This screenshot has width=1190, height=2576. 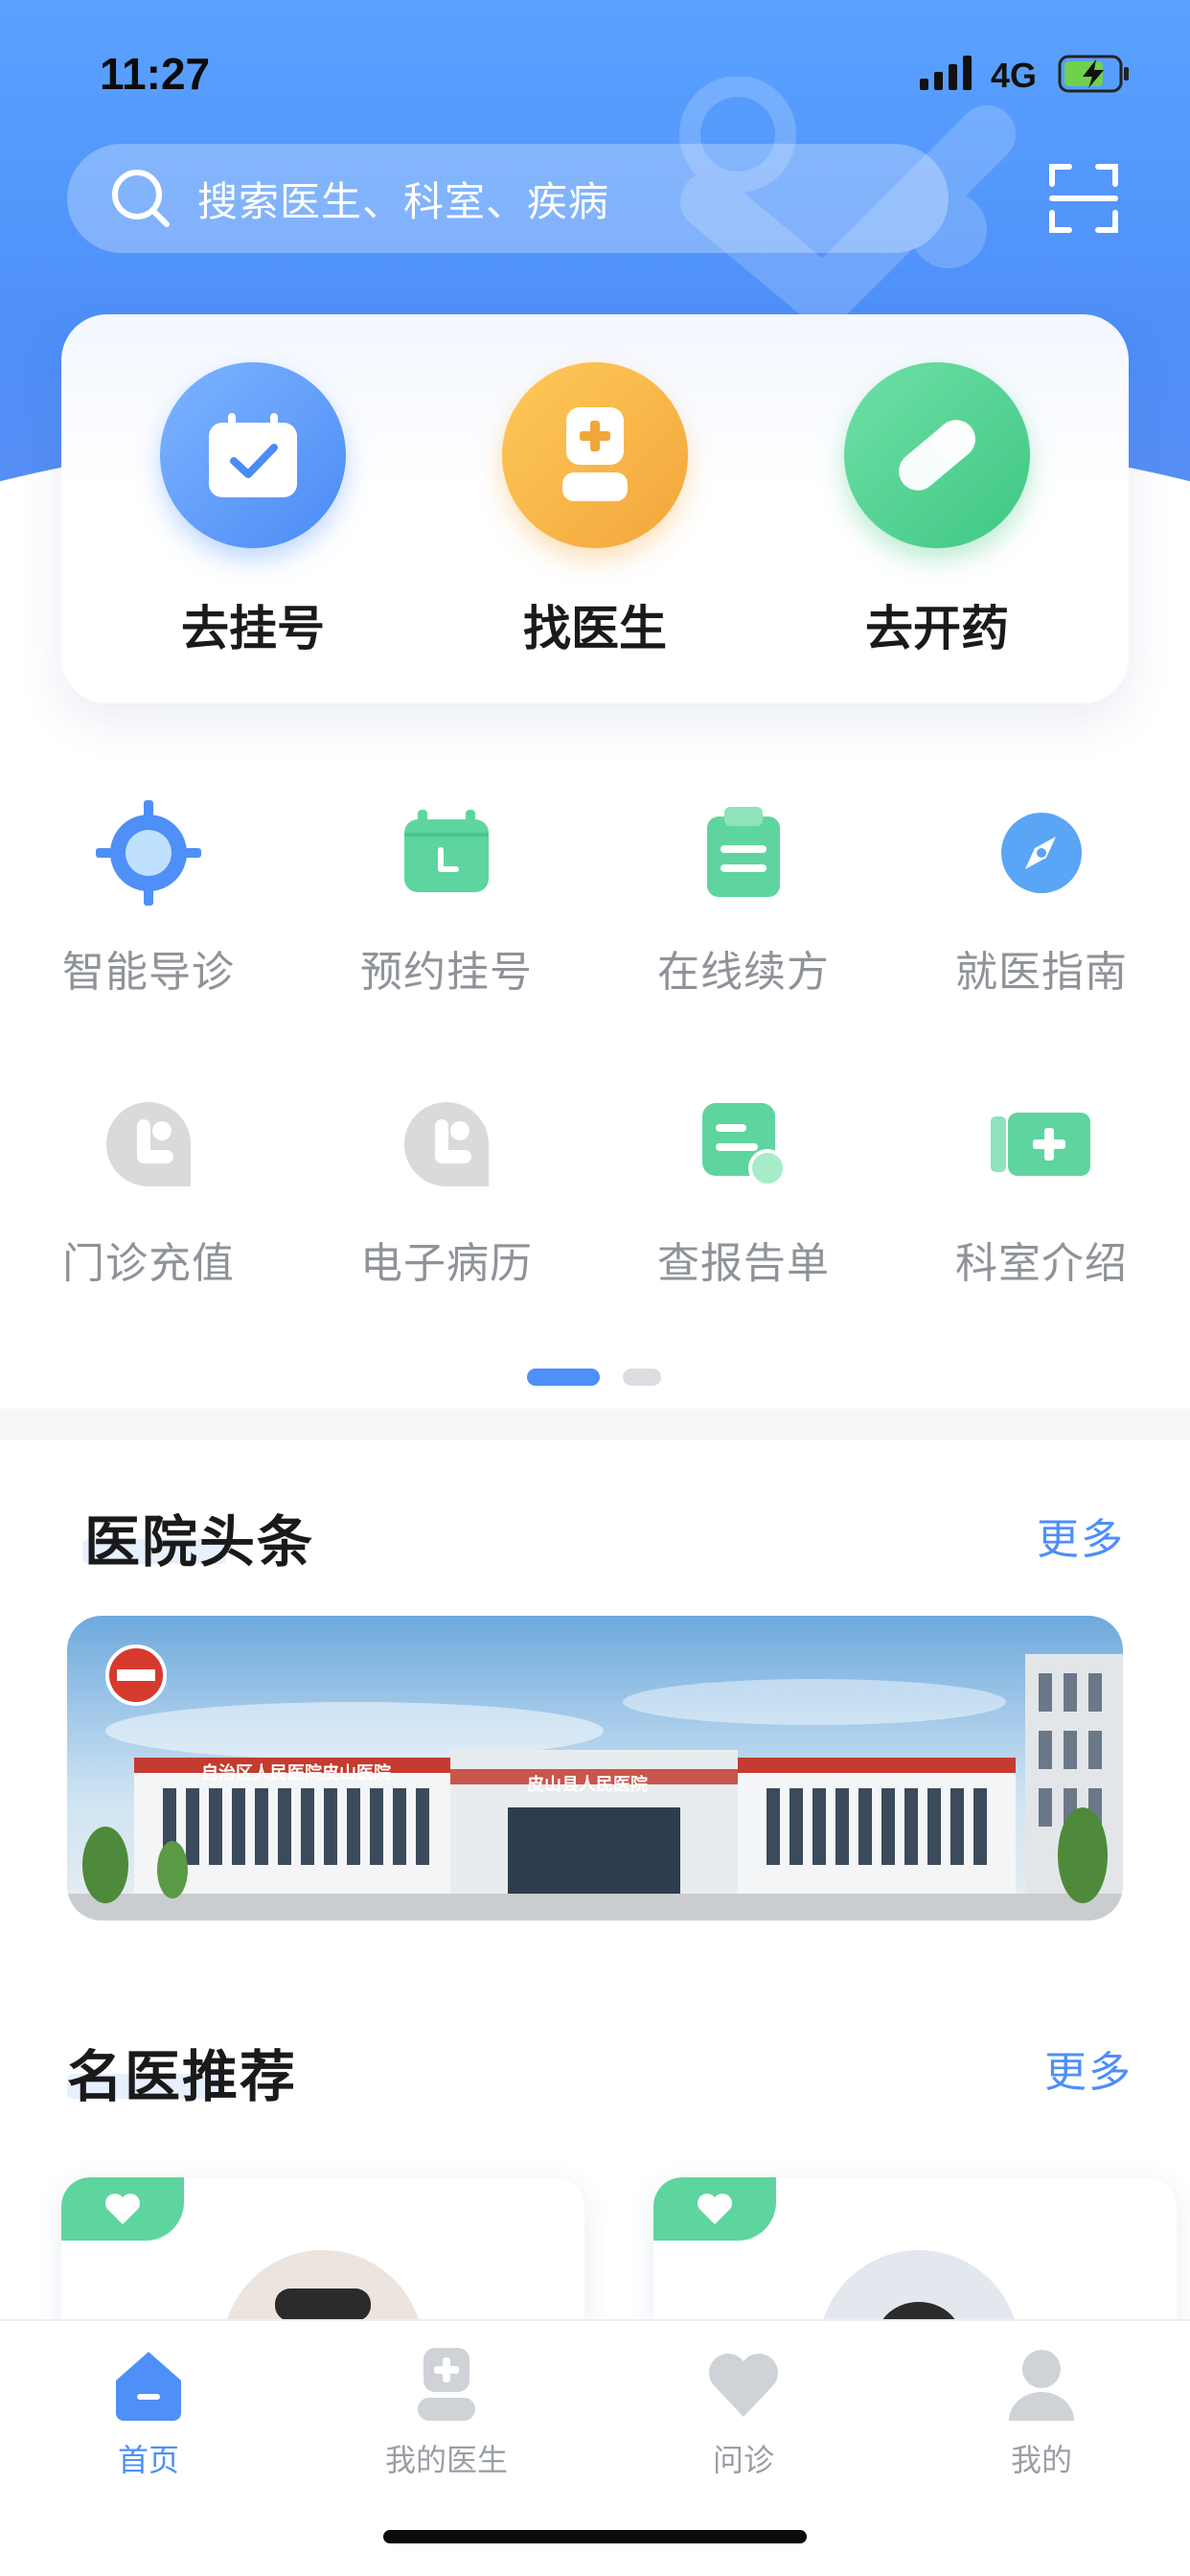 What do you see at coordinates (937, 628) in the screenshot?
I see `action-prescribe-label: 去开药` at bounding box center [937, 628].